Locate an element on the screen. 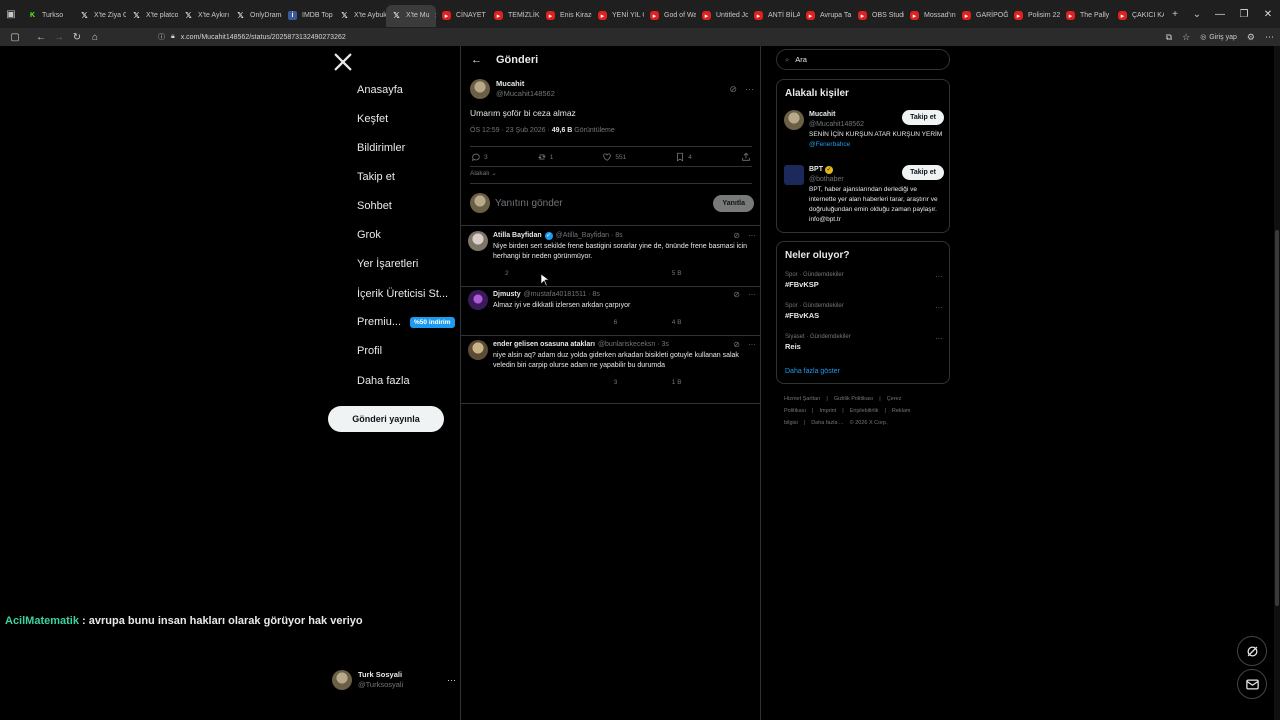 This screenshot has height=720, width=1280. sidebar-item-grok: Grok is located at coordinates (356, 235).